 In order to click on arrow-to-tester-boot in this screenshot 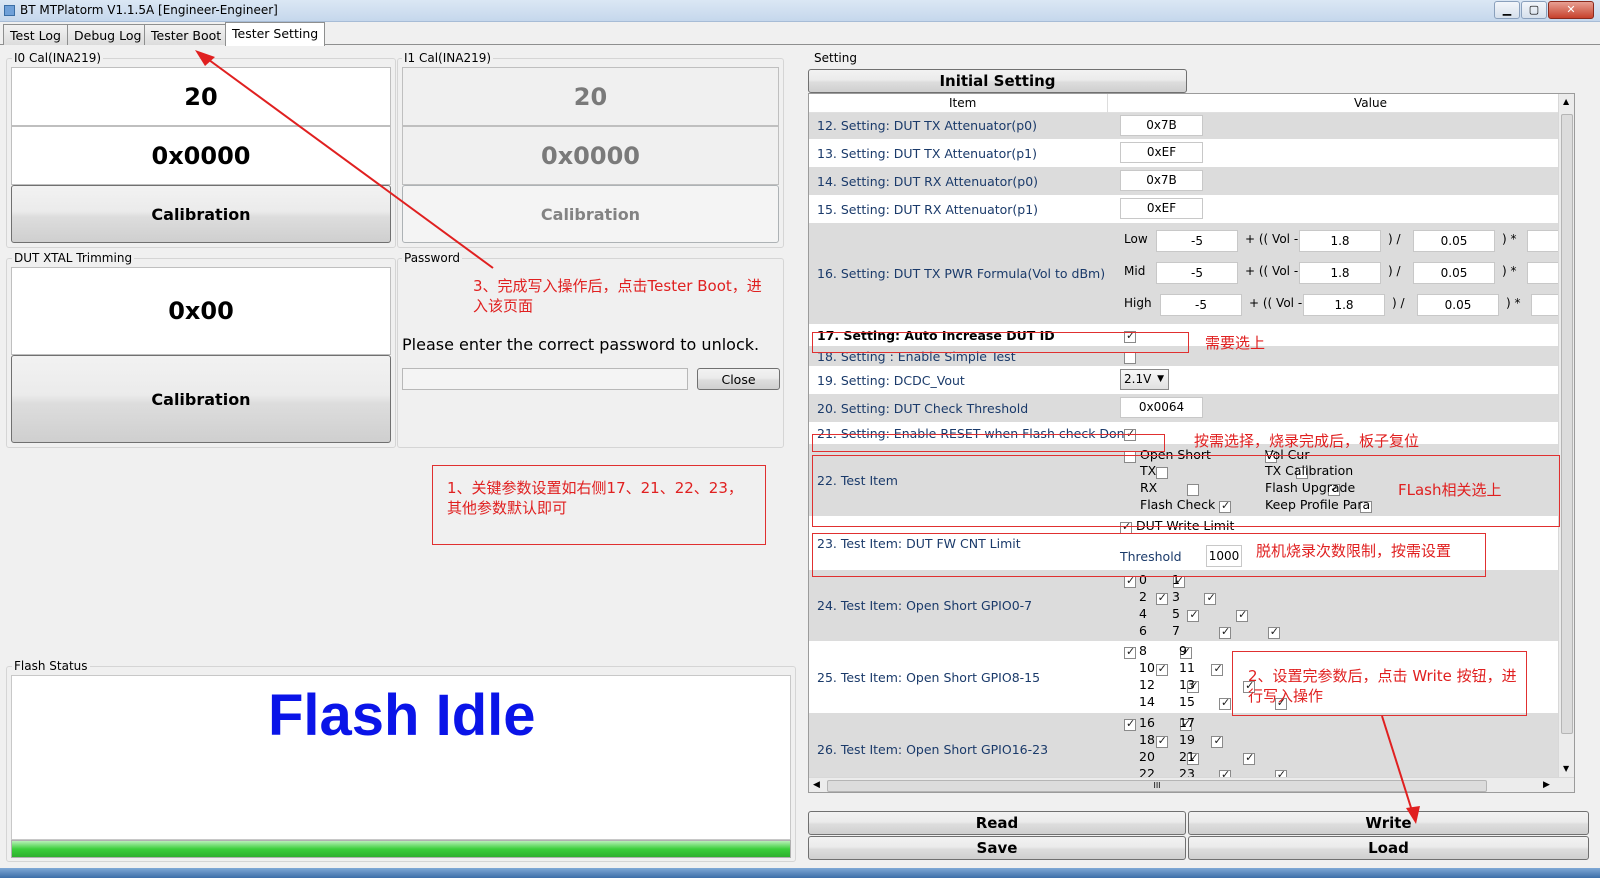, I will do `click(349, 162)`.